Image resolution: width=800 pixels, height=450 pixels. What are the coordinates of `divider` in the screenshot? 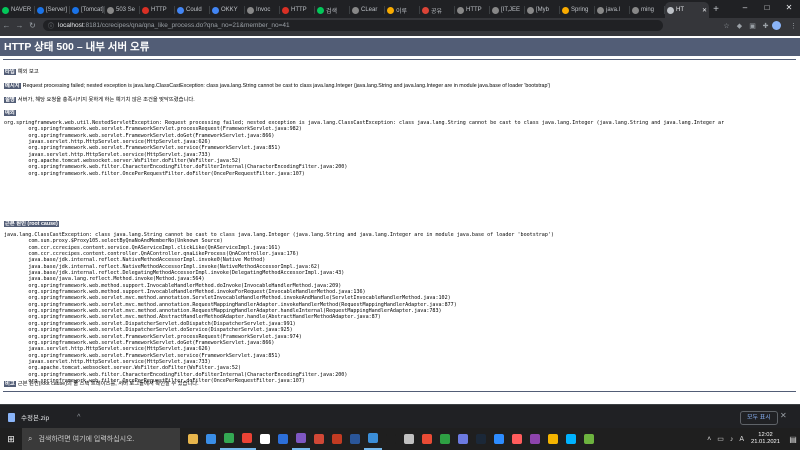 It's located at (399, 59).